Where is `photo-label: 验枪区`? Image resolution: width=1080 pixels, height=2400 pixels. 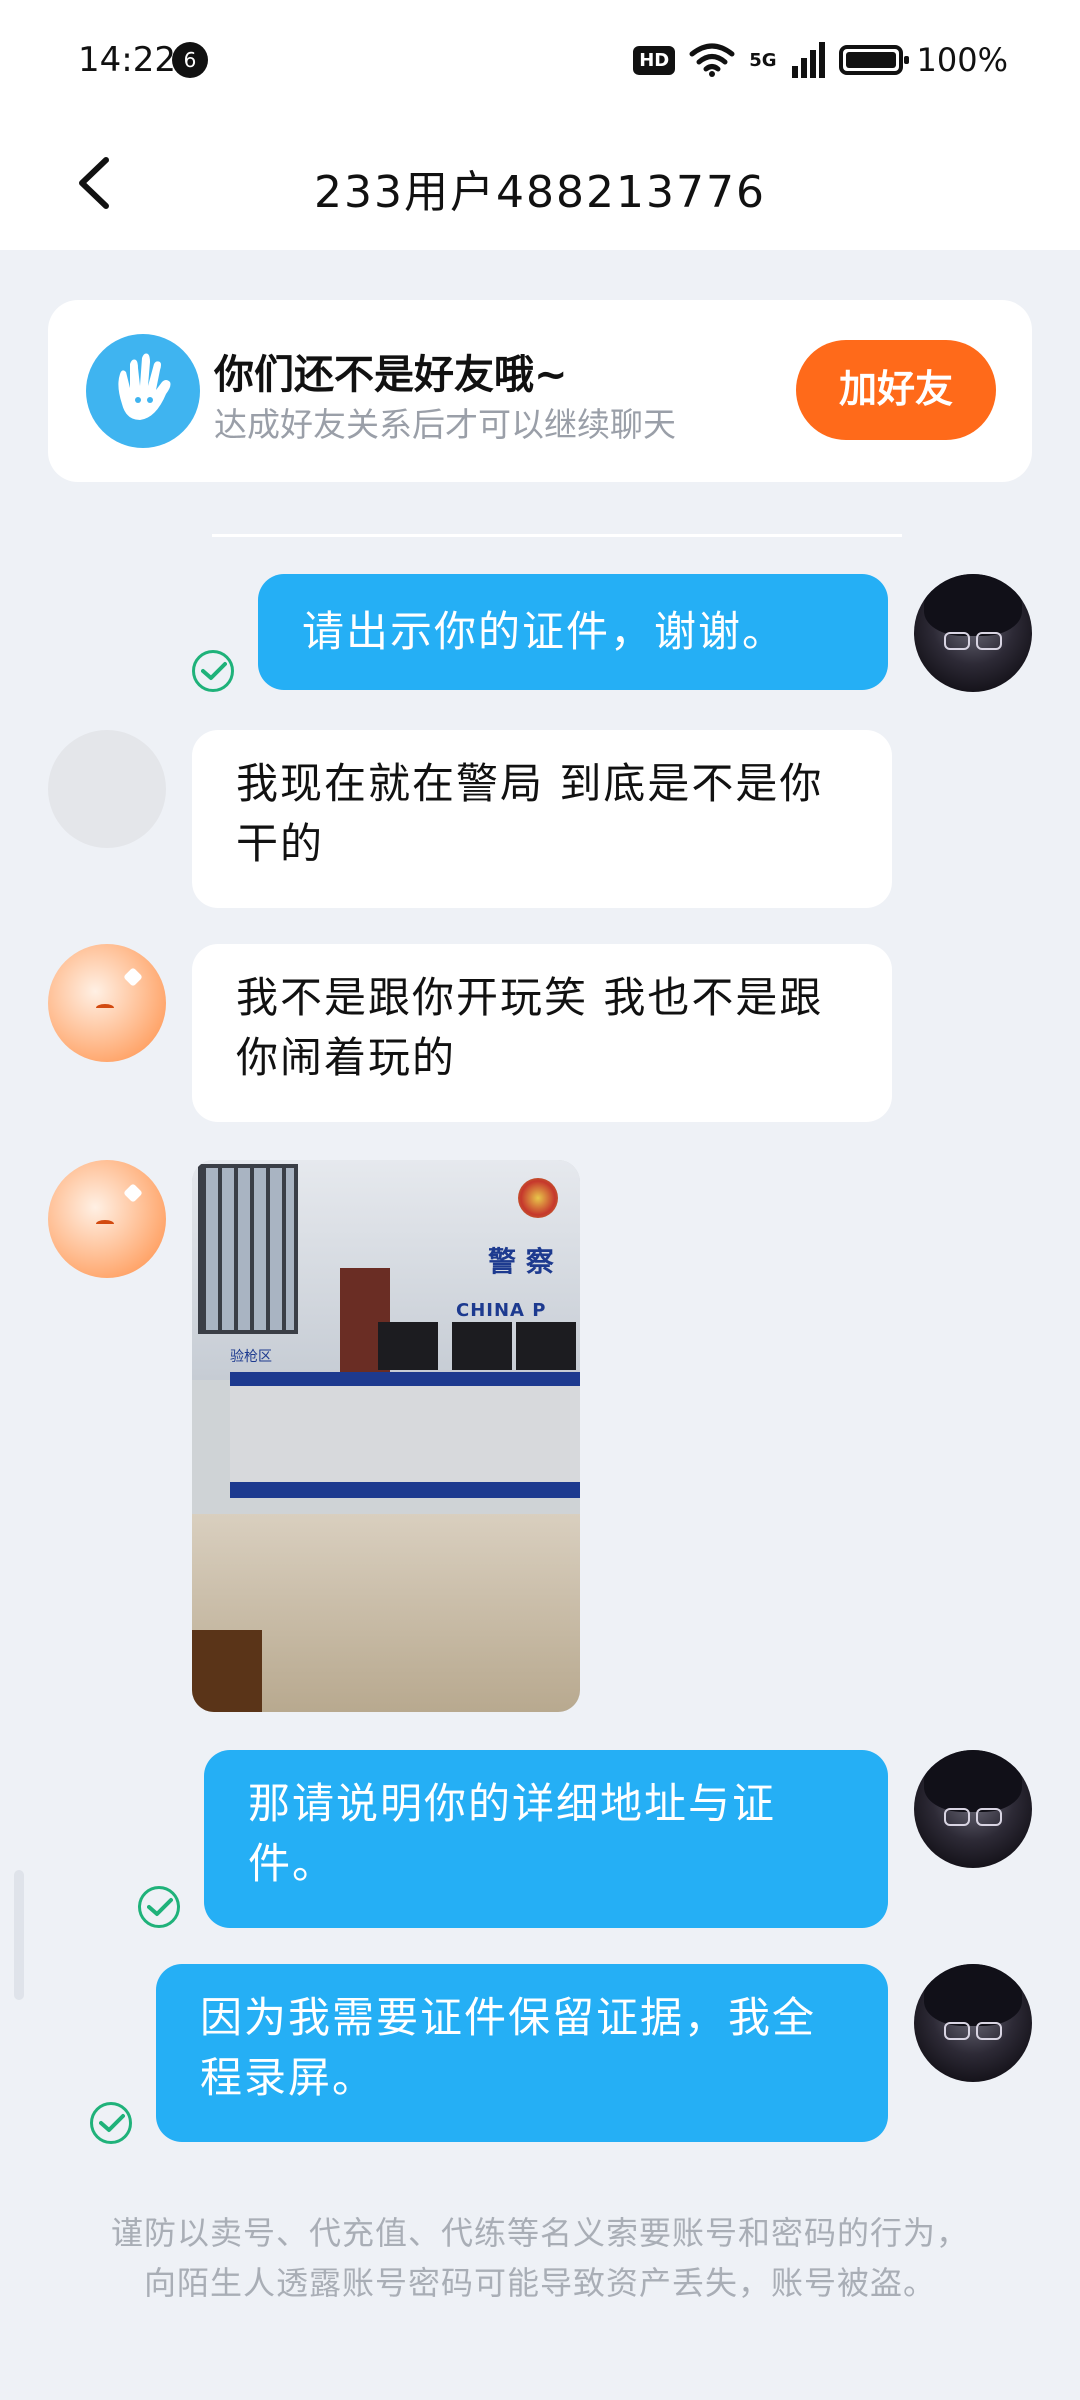
photo-label: 验枪区 is located at coordinates (251, 1357).